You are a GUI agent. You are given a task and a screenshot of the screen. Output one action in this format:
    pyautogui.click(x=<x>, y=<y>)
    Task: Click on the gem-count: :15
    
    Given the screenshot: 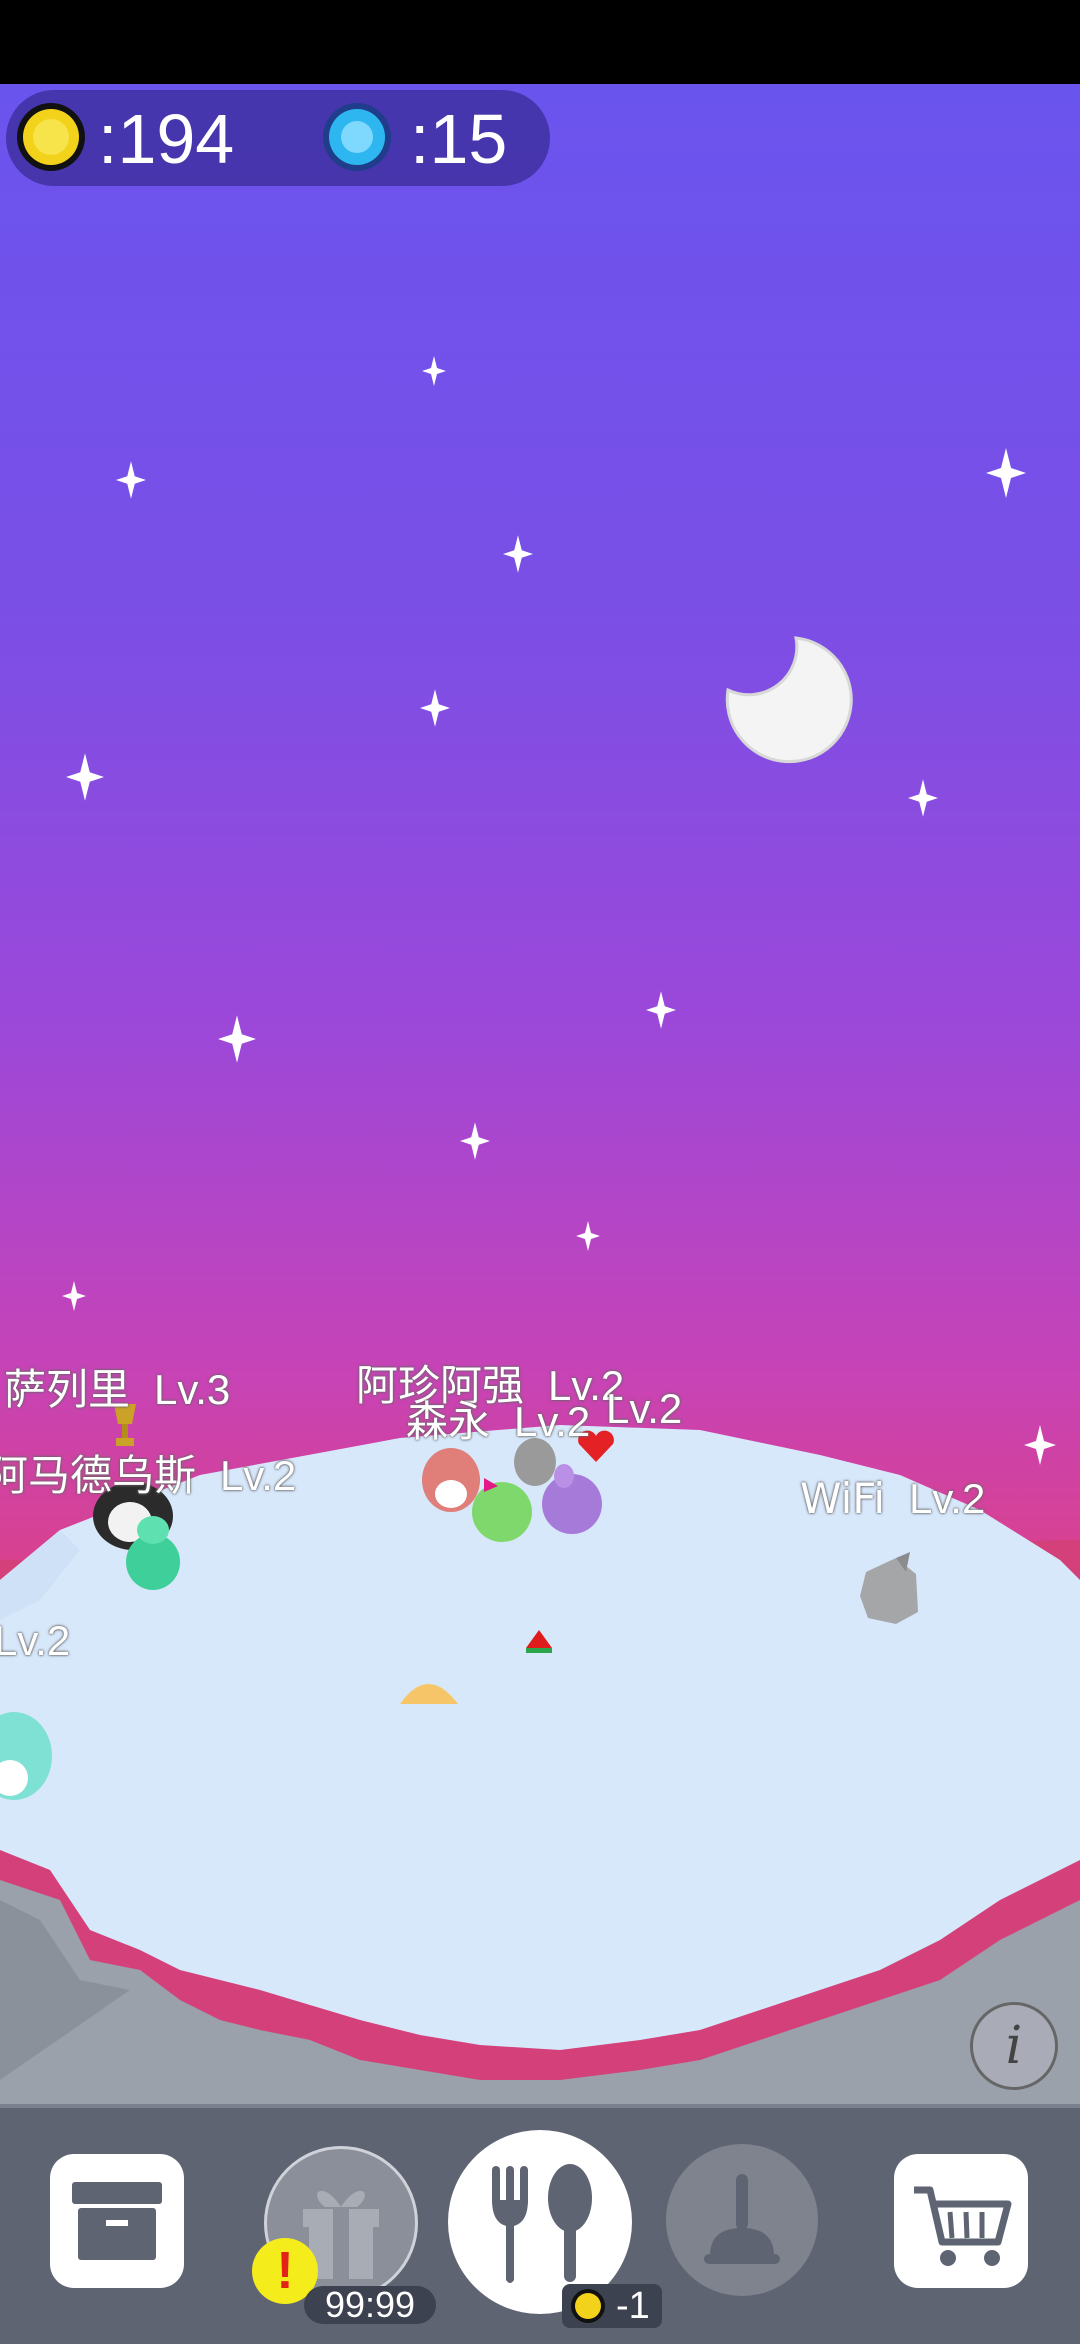 What is the action you would take?
    pyautogui.click(x=459, y=139)
    